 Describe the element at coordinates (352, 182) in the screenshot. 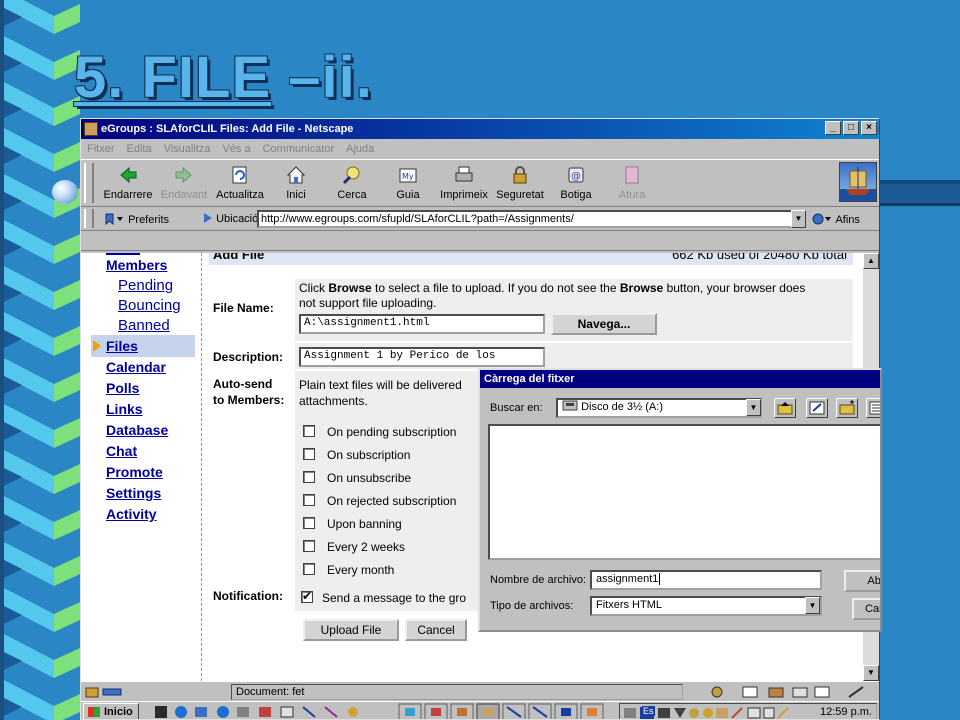

I see `search-button: Cerca` at that location.